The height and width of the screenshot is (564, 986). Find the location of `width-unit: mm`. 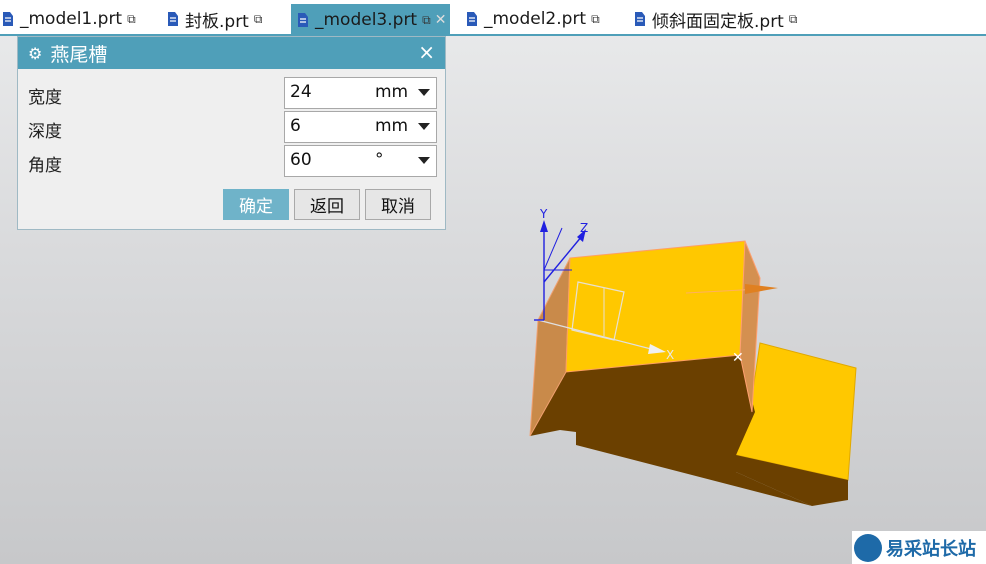

width-unit: mm is located at coordinates (391, 92).